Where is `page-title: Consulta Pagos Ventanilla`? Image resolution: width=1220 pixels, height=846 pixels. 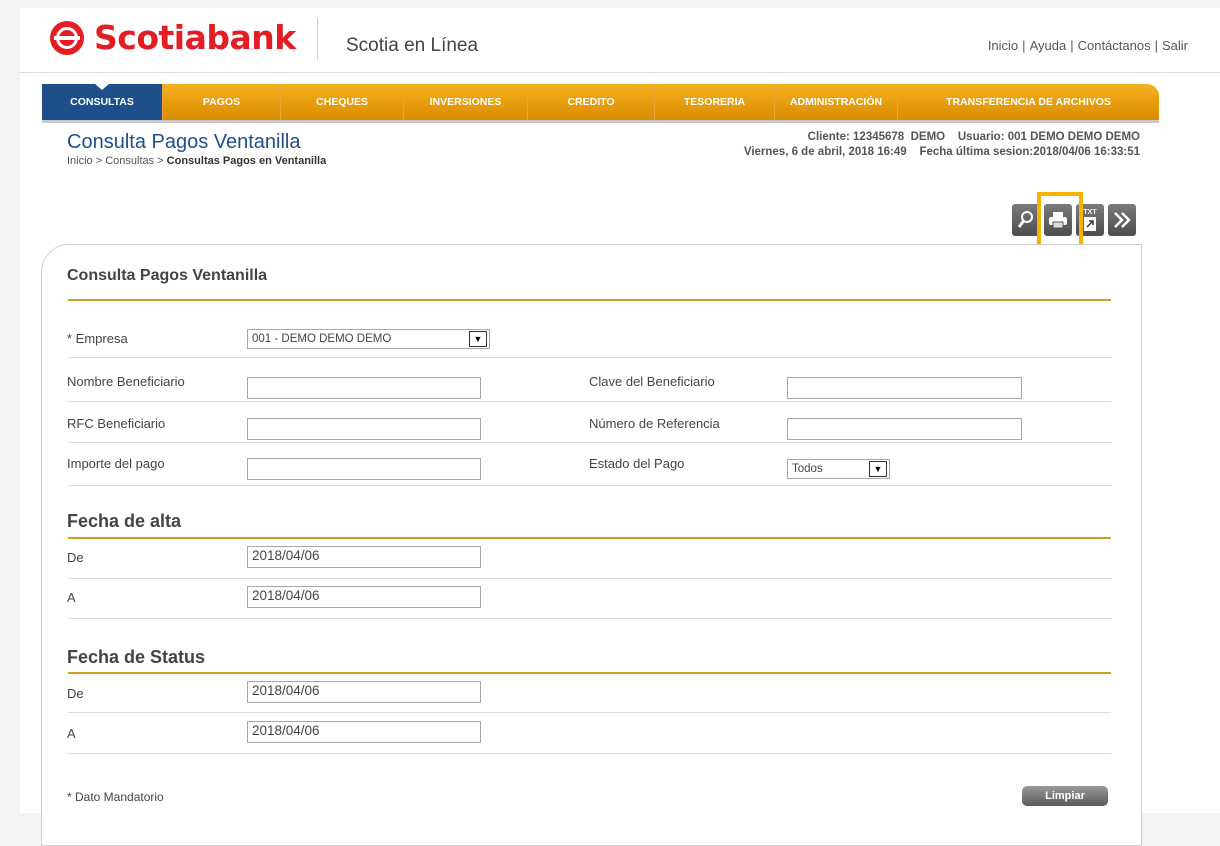 page-title: Consulta Pagos Ventanilla is located at coordinates (184, 142).